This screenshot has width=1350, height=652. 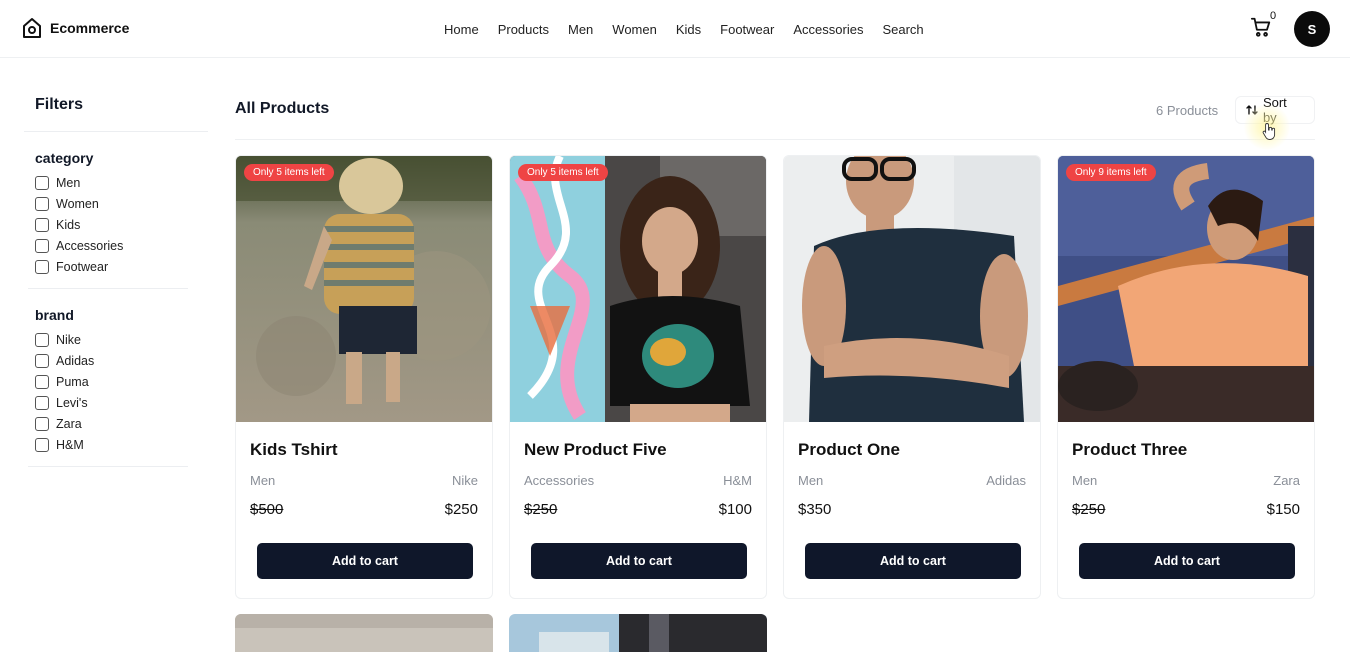 I want to click on nav-footwear: Footwear, so click(x=747, y=29).